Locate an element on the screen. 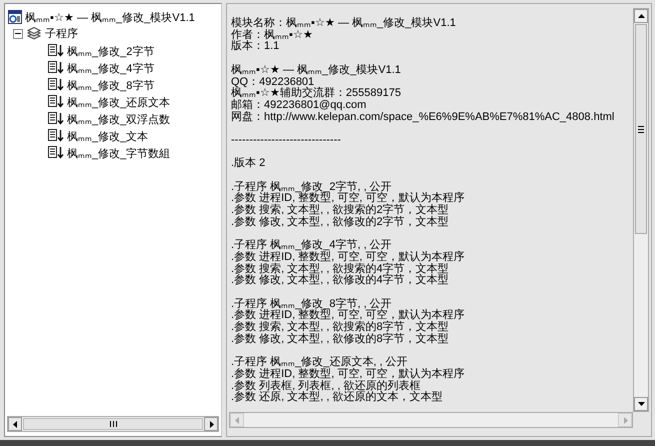  text-line: .子程序 枫ₘₘ_修改_8字节, , 公开 is located at coordinates (312, 304).